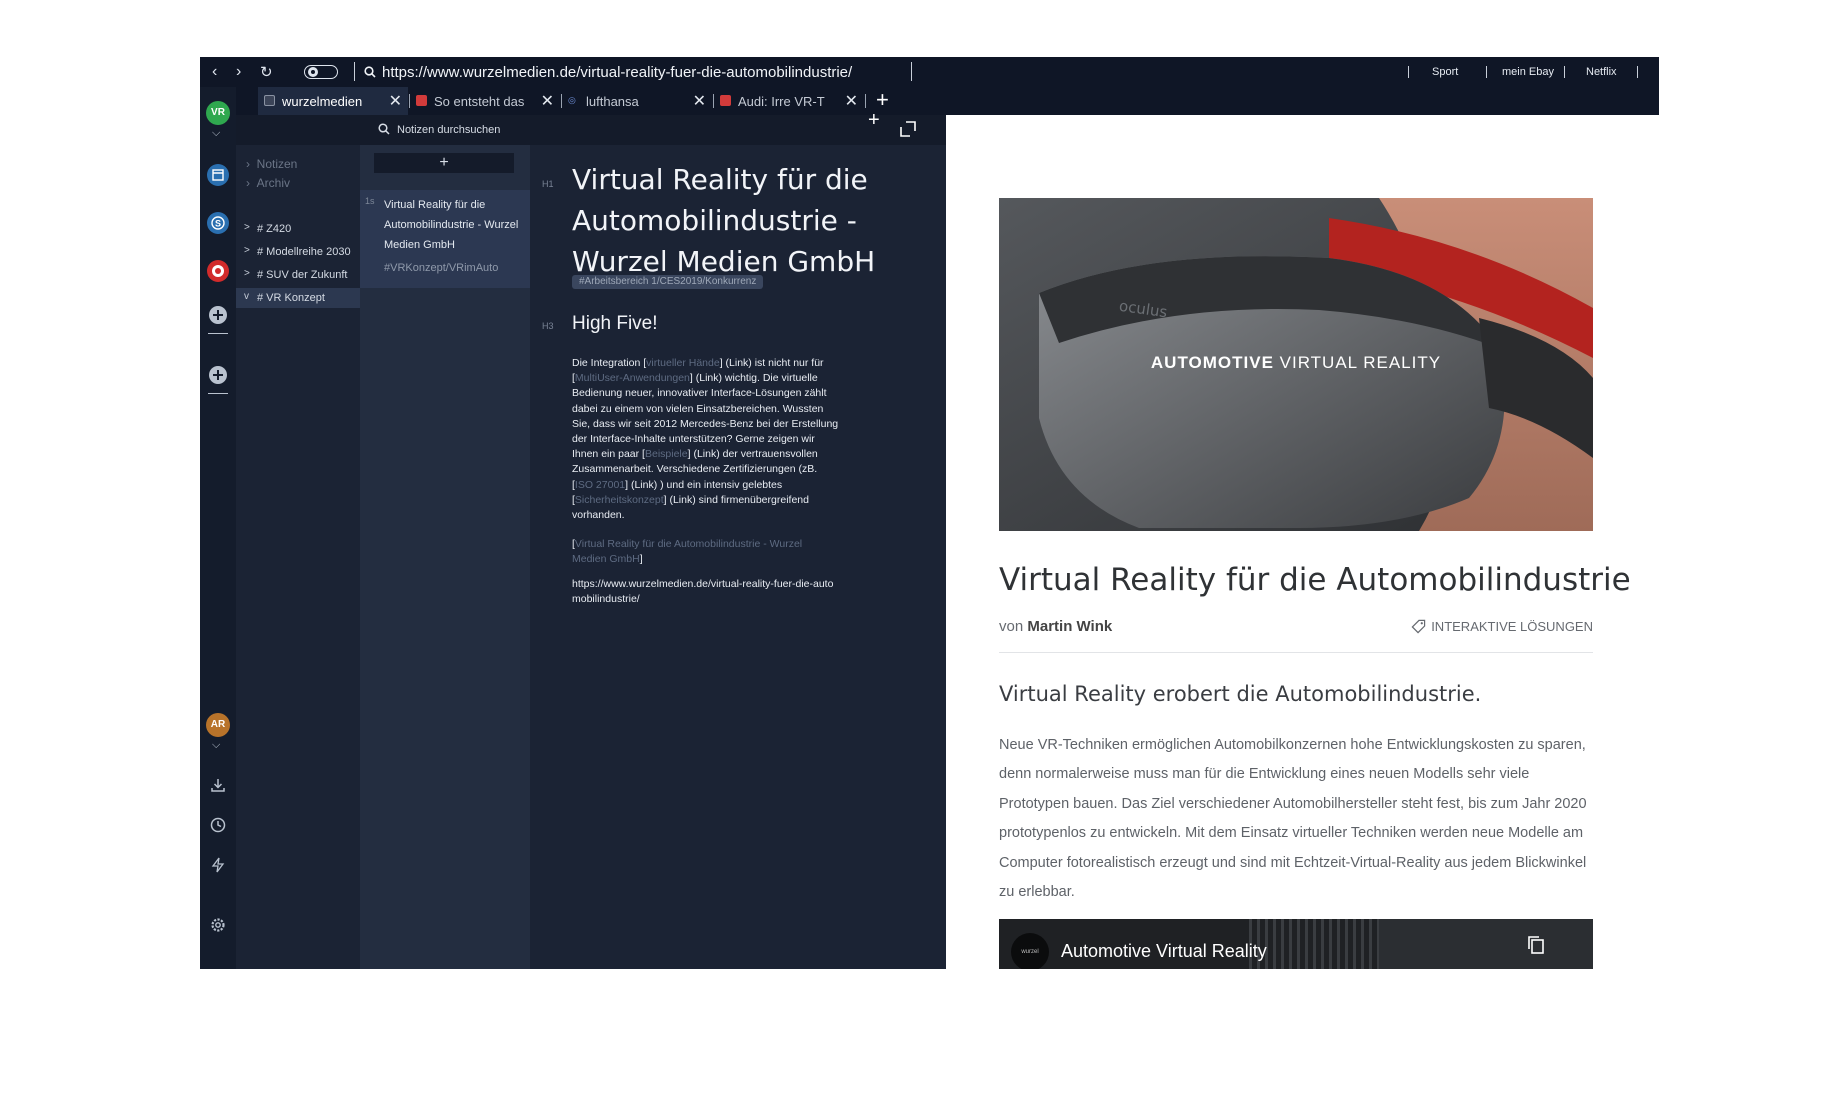 The height and width of the screenshot is (1098, 1848). What do you see at coordinates (218, 725) in the screenshot?
I see `user-avatar: AR` at bounding box center [218, 725].